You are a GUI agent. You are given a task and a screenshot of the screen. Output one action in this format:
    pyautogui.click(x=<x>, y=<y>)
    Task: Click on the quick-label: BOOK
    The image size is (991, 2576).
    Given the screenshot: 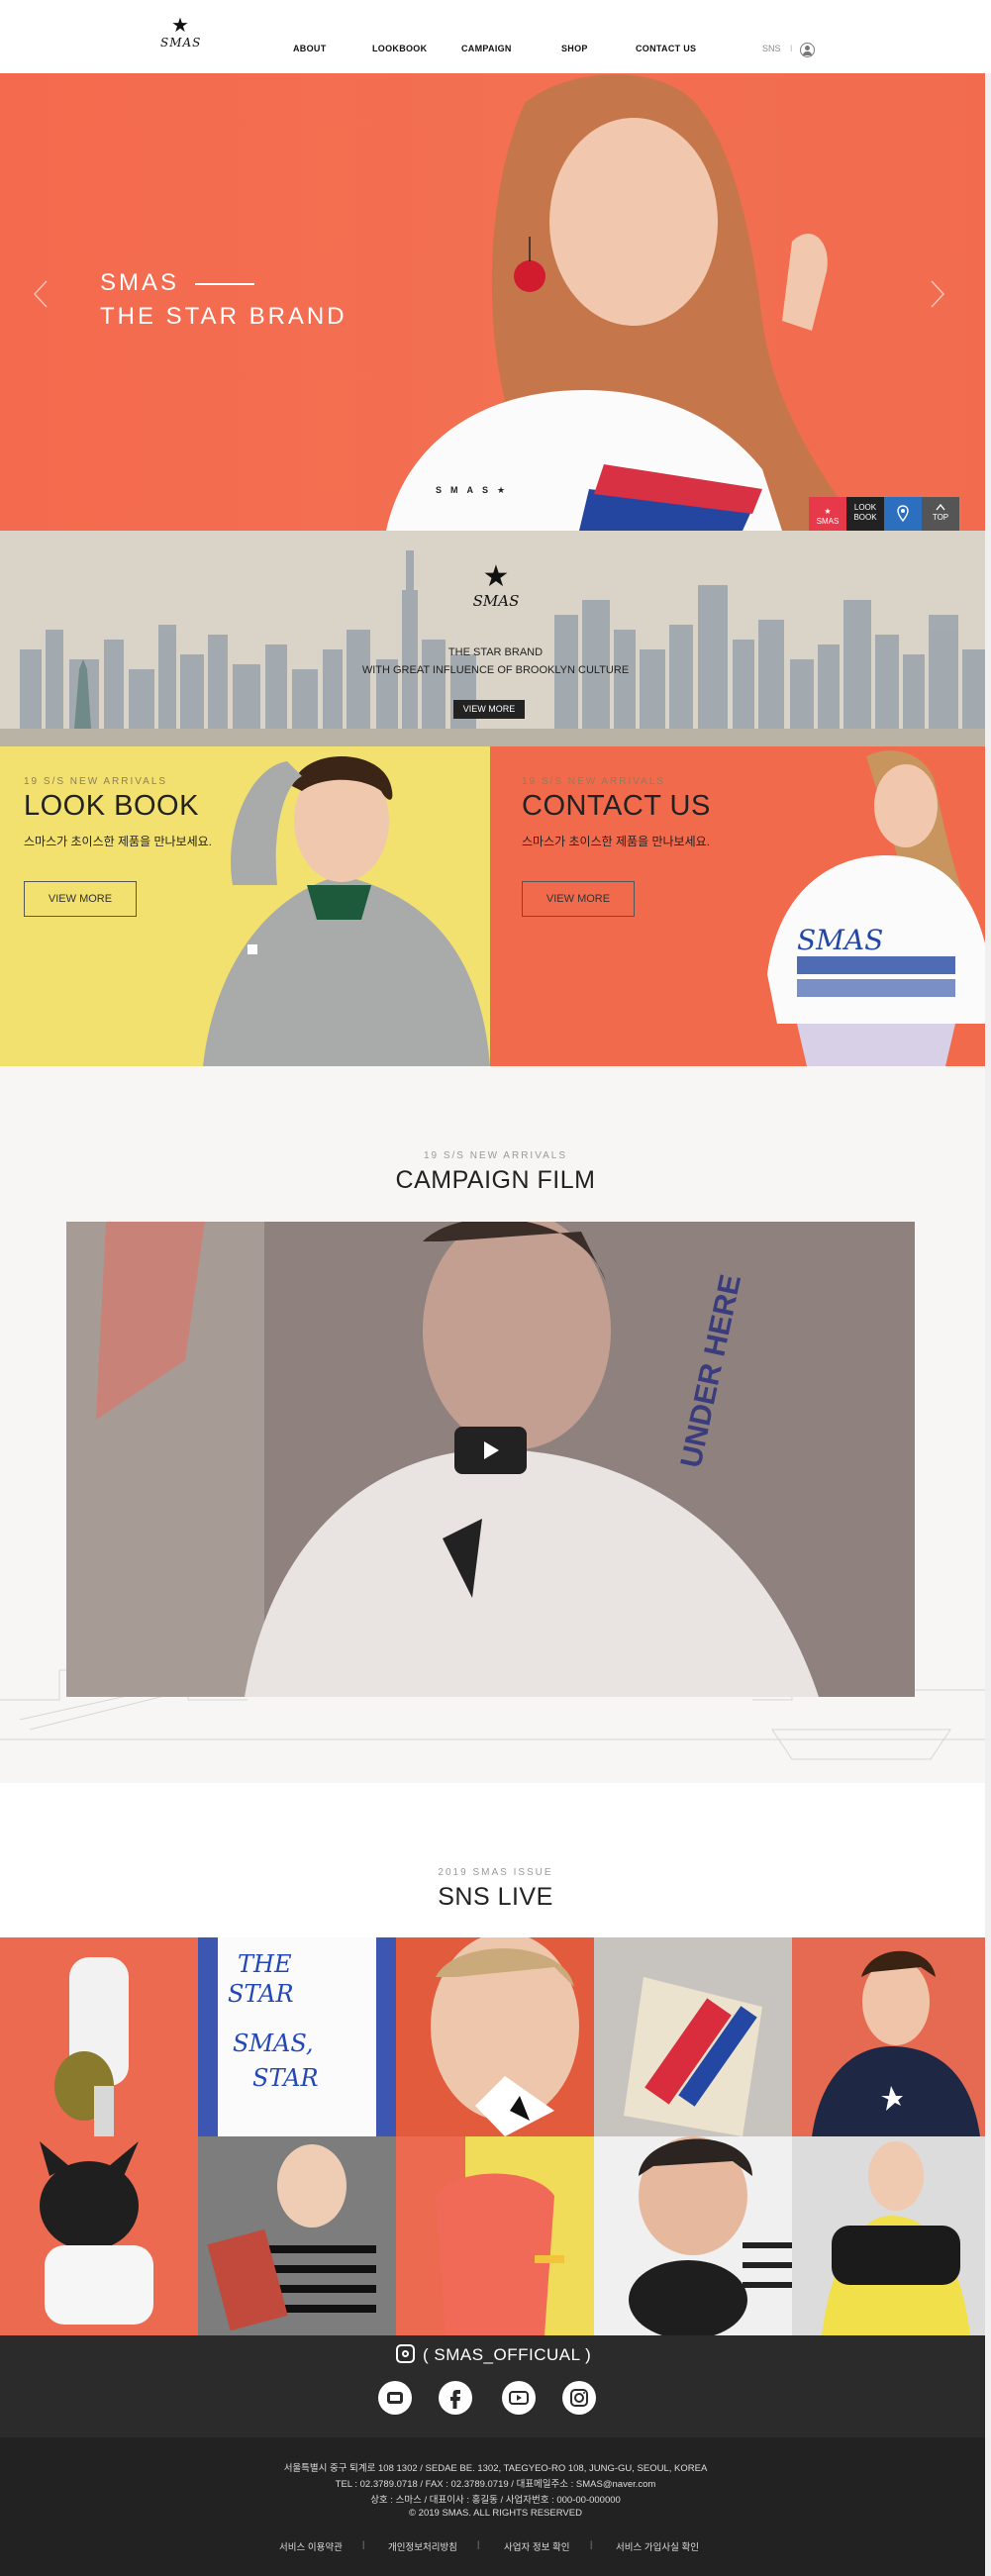 What is the action you would take?
    pyautogui.click(x=865, y=518)
    